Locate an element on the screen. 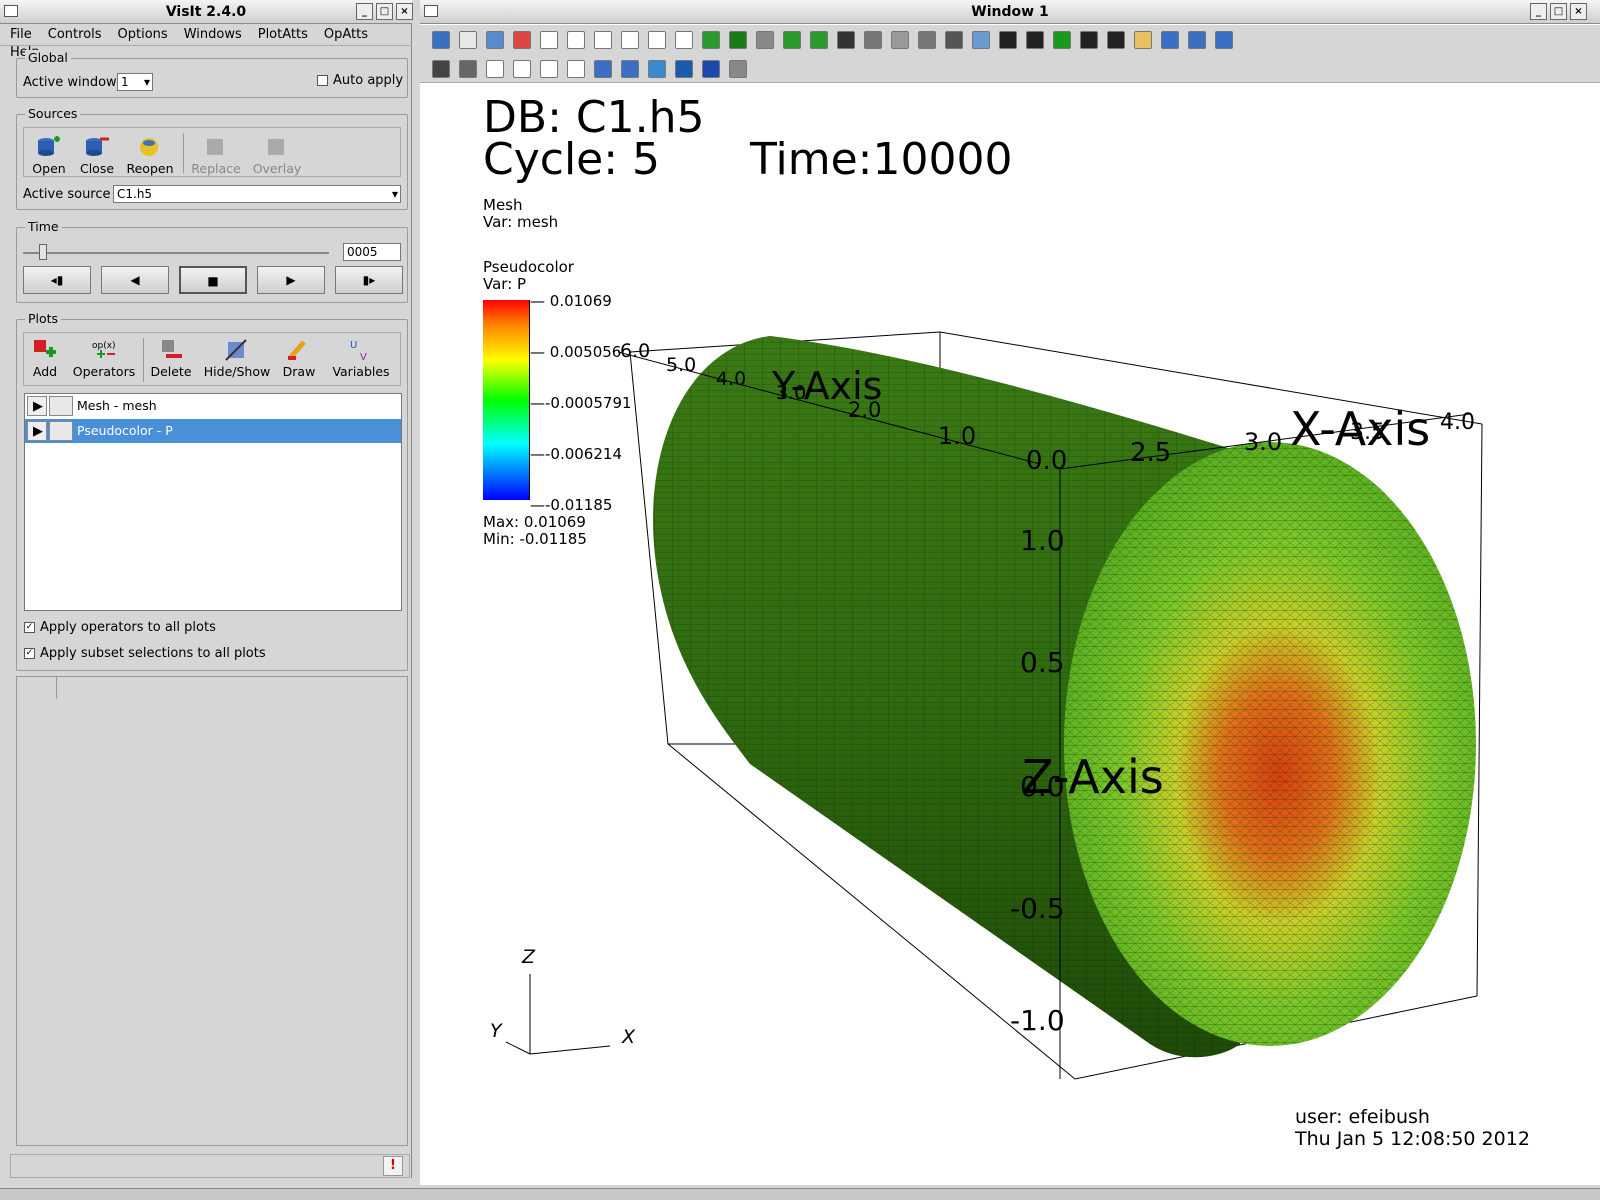 The width and height of the screenshot is (1600, 1200). hide-show-button: Hide/Show is located at coordinates (237, 358).